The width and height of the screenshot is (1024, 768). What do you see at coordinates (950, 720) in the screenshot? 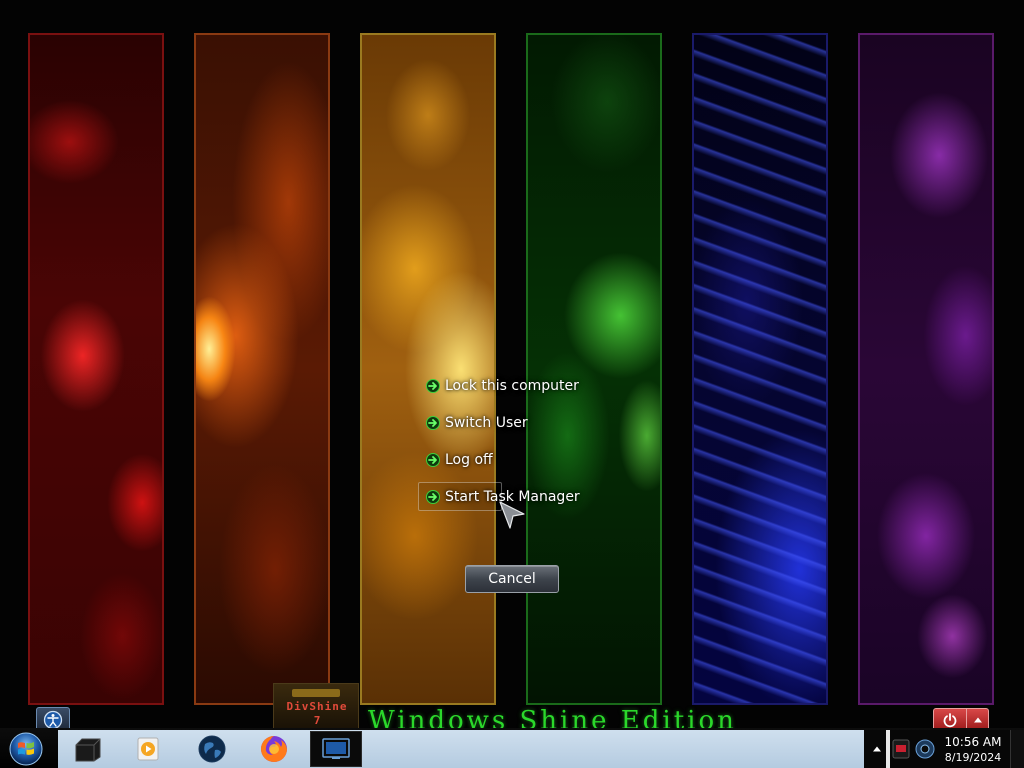
I see `power-icon` at bounding box center [950, 720].